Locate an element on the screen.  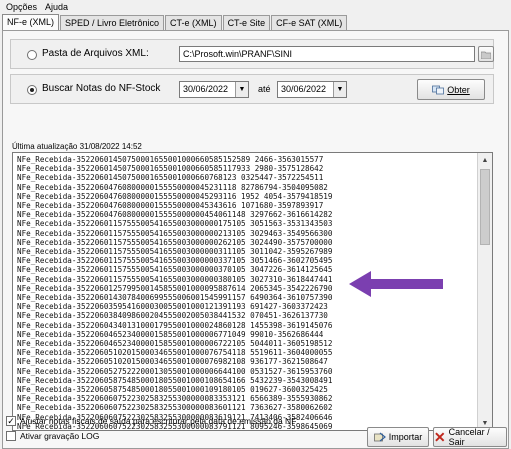
date-to-picker: 30/06/2022 ▼ is located at coordinates (312, 89).